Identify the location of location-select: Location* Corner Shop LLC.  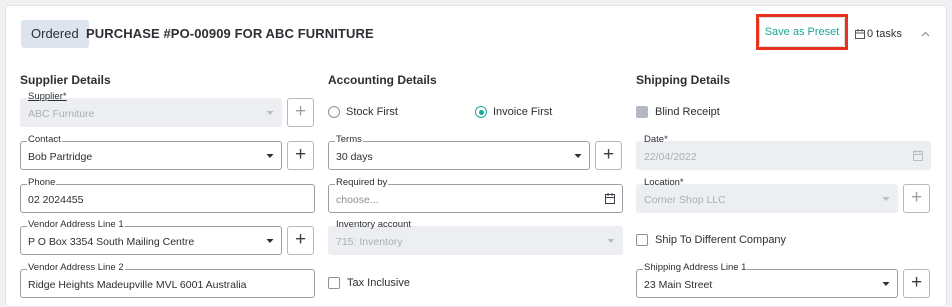
(767, 195).